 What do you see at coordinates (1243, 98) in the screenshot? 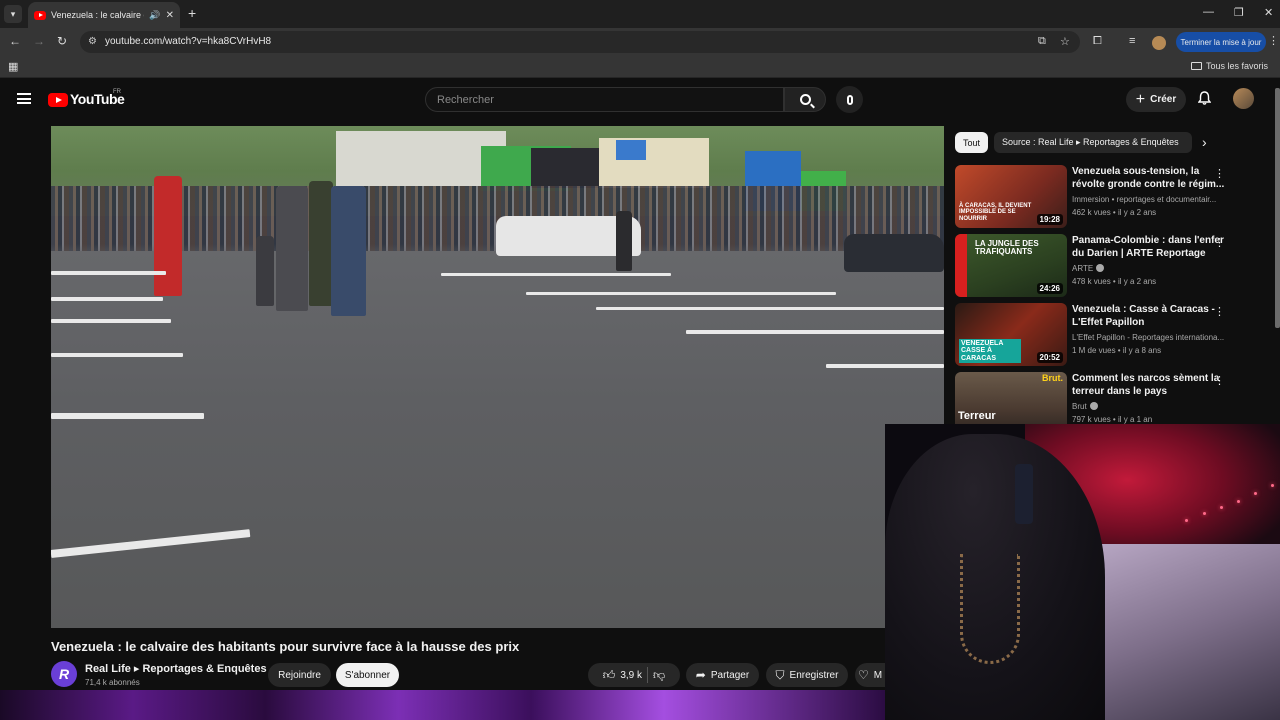
I see `account-avatar` at bounding box center [1243, 98].